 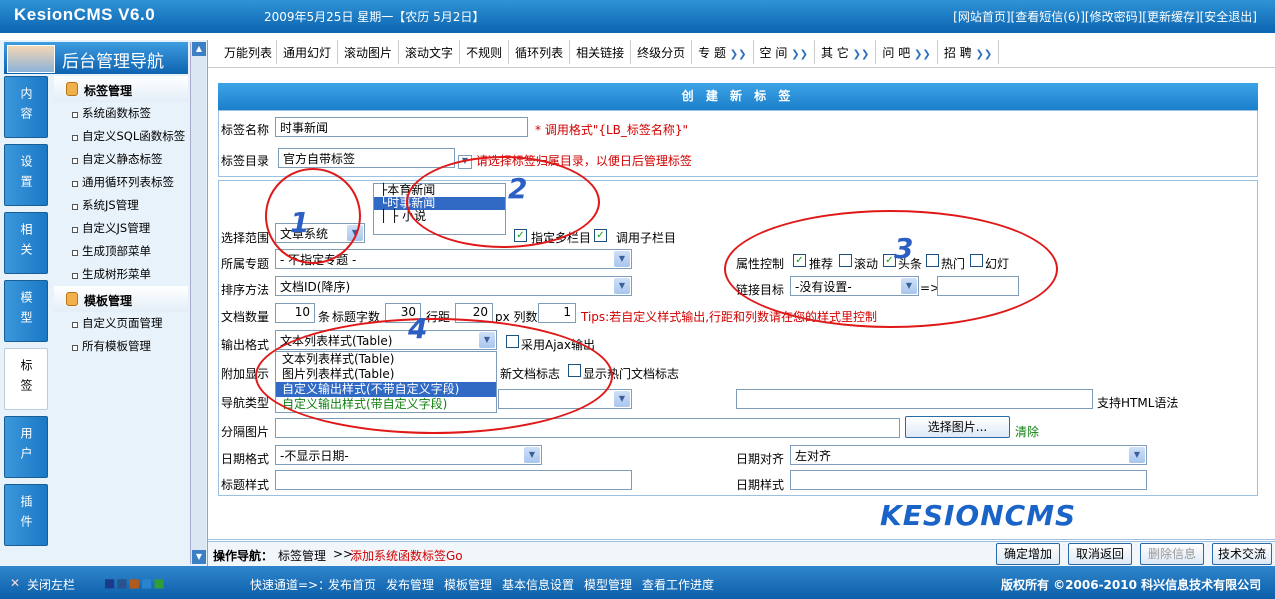 I want to click on avatar-image, so click(x=31, y=59).